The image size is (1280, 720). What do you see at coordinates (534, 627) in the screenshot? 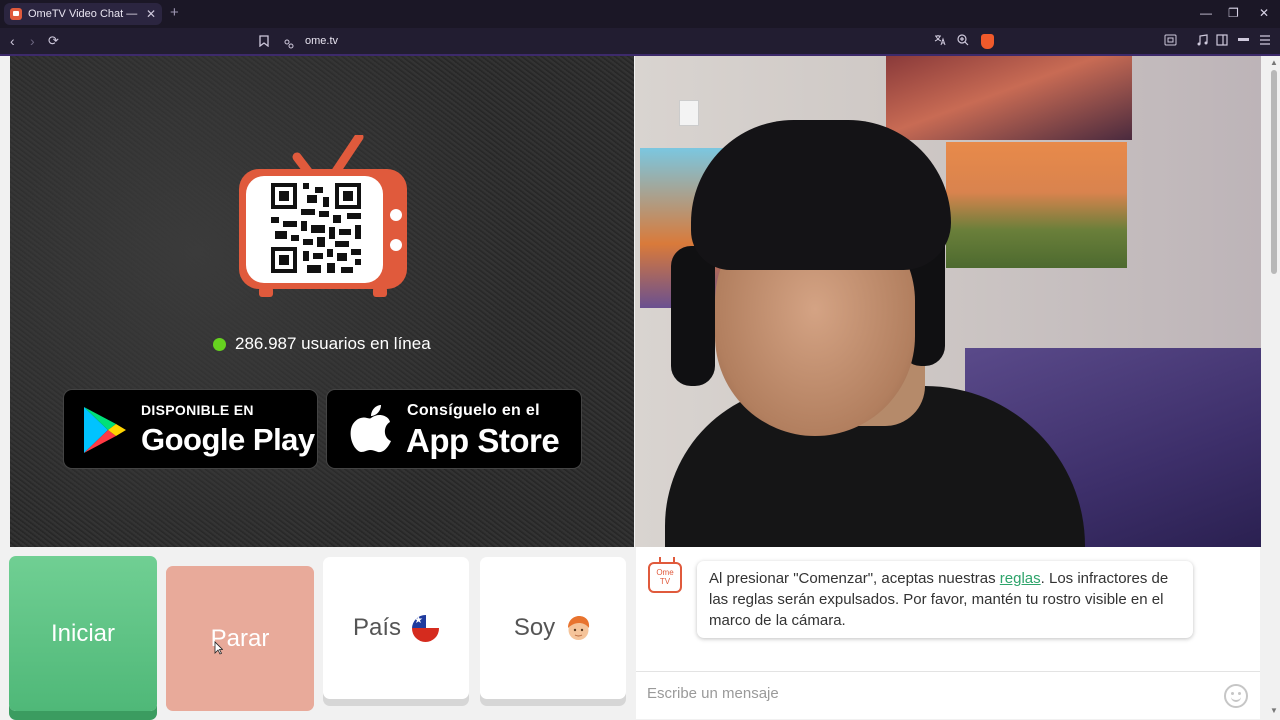
I see `gender-button-label: Soy` at bounding box center [534, 627].